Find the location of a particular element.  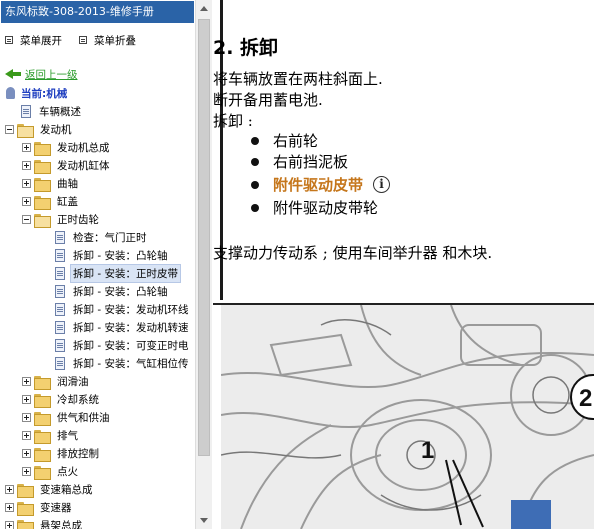

tree-item-label: 拆卸 - 安装：发动机环线 is located at coordinates (131, 310).